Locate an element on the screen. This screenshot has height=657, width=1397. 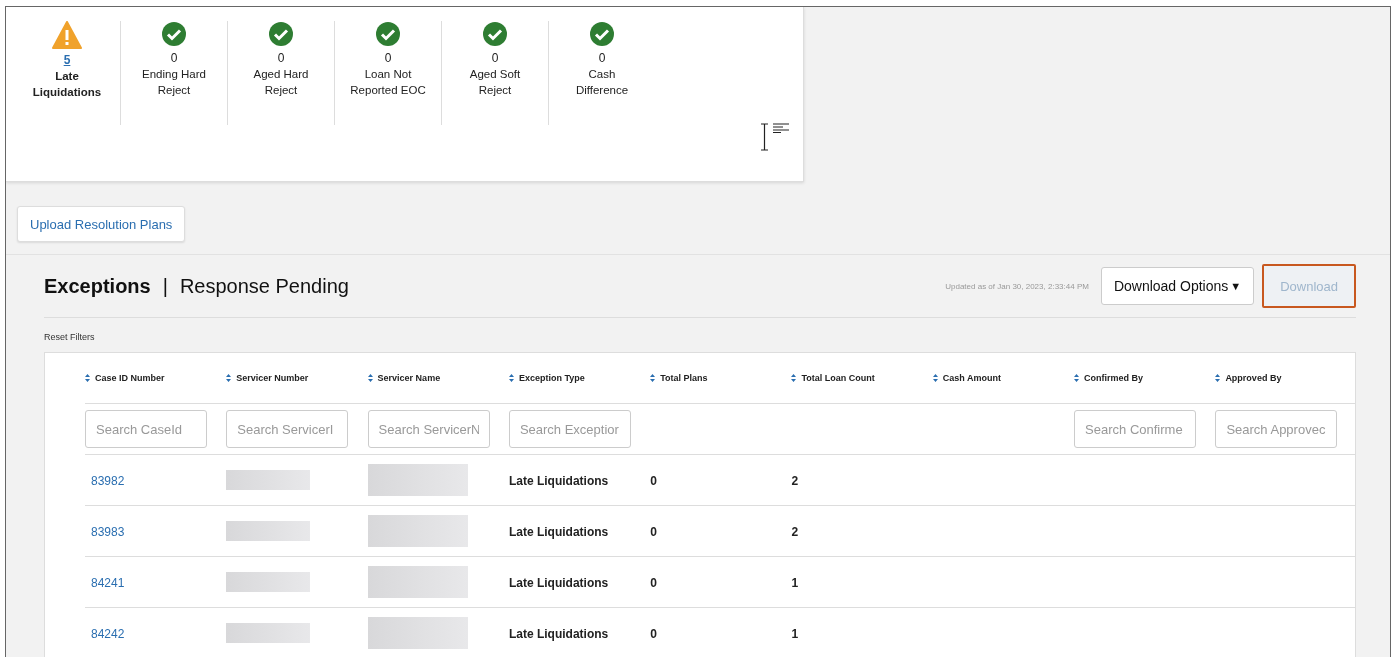
column-header: Approved By is located at coordinates (1253, 378).